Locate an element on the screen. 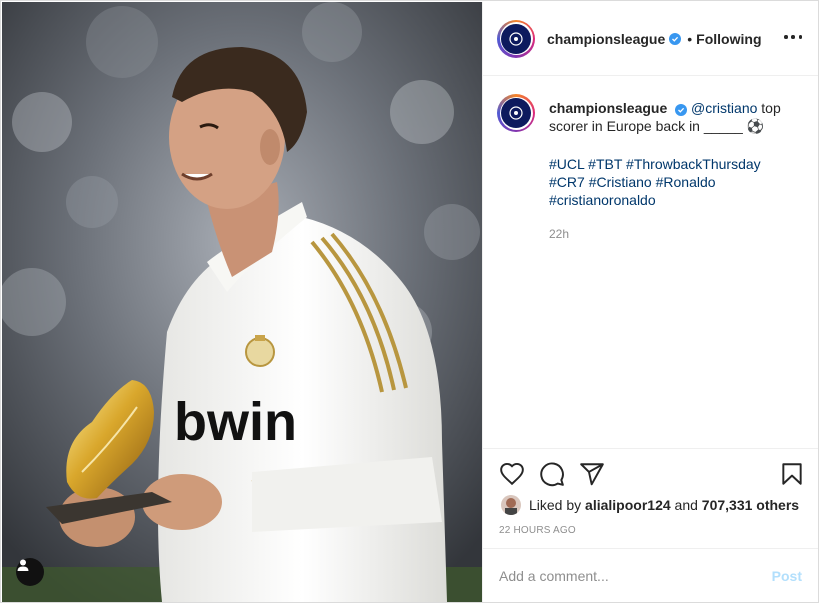 The height and width of the screenshot is (603, 819). heart-icon is located at coordinates (512, 474).